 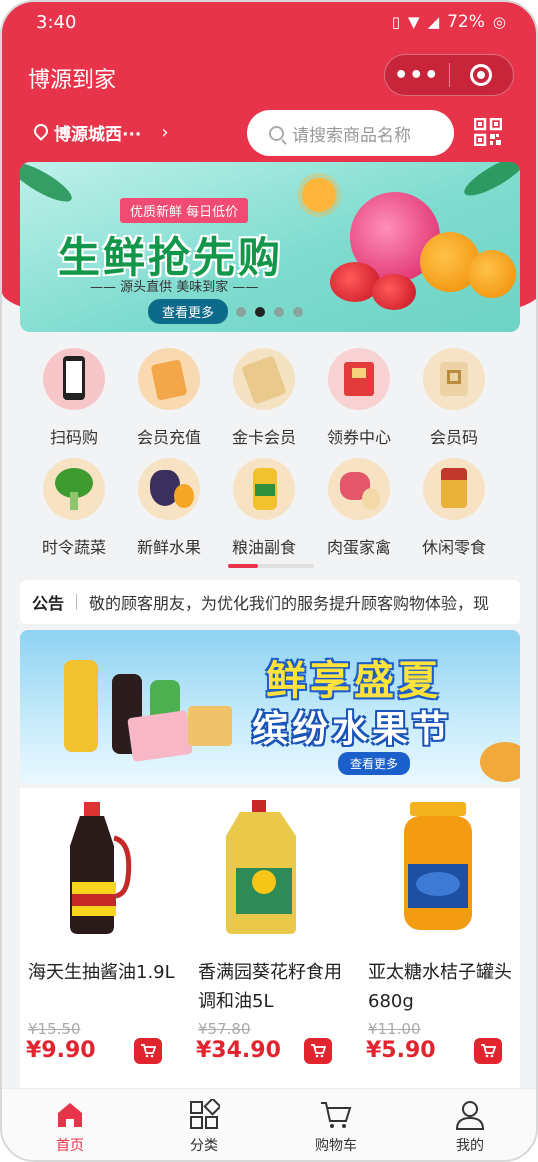 What do you see at coordinates (168, 547) in the screenshot?
I see `shortcut-label: 新鲜水果` at bounding box center [168, 547].